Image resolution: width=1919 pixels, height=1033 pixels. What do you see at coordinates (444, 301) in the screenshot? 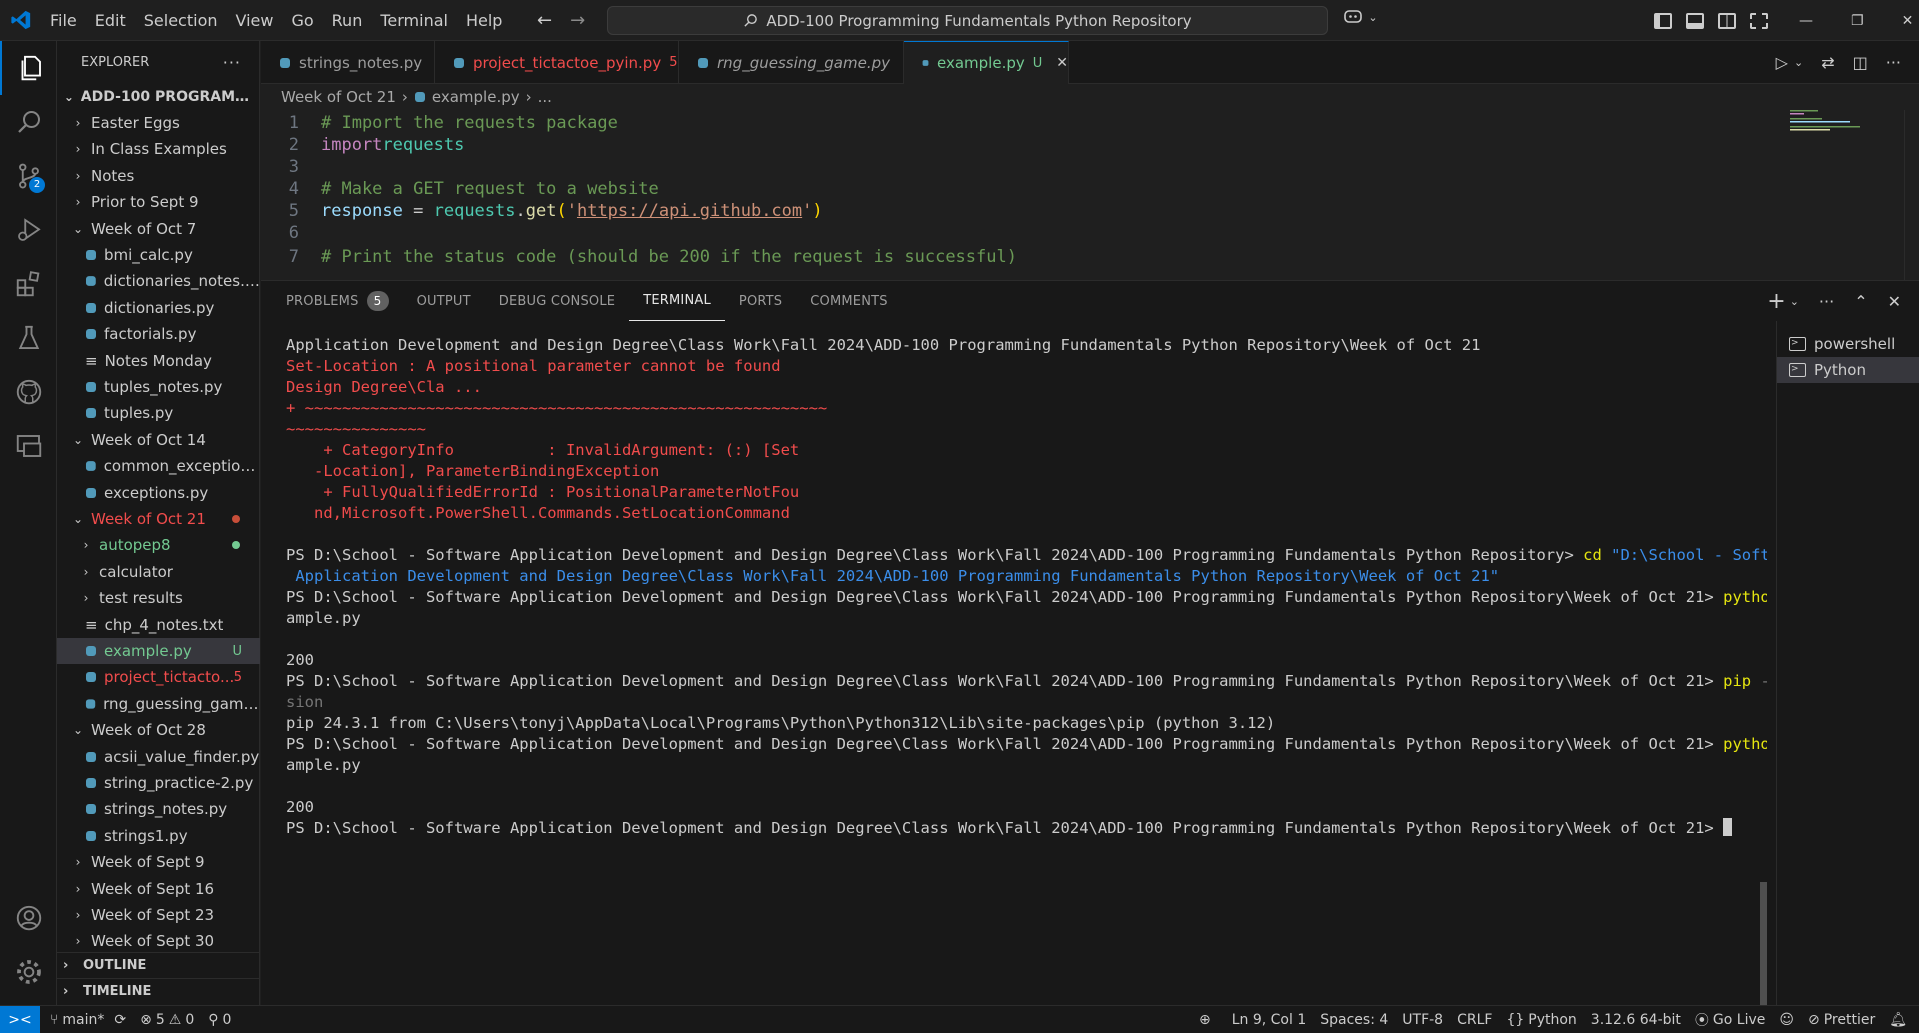
I see `tab-output: OUTPUT` at bounding box center [444, 301].